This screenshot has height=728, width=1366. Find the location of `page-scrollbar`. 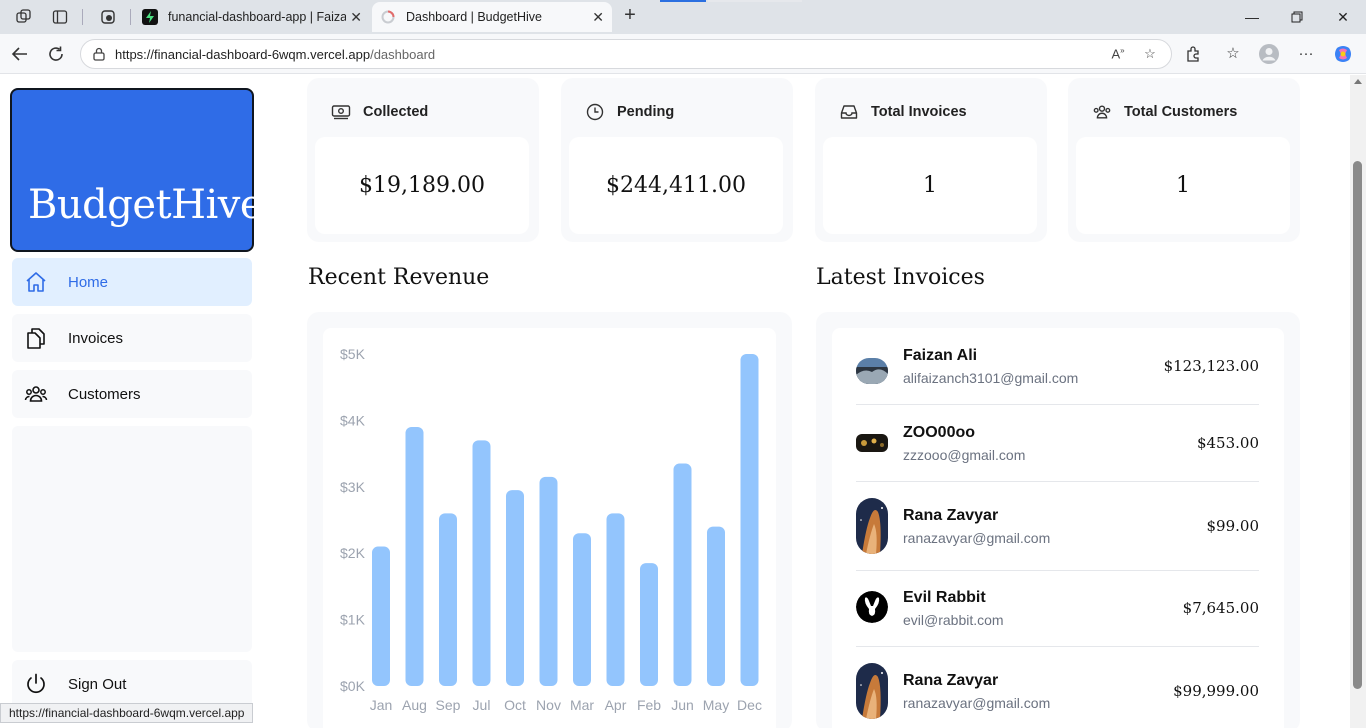

page-scrollbar is located at coordinates (1358, 401).